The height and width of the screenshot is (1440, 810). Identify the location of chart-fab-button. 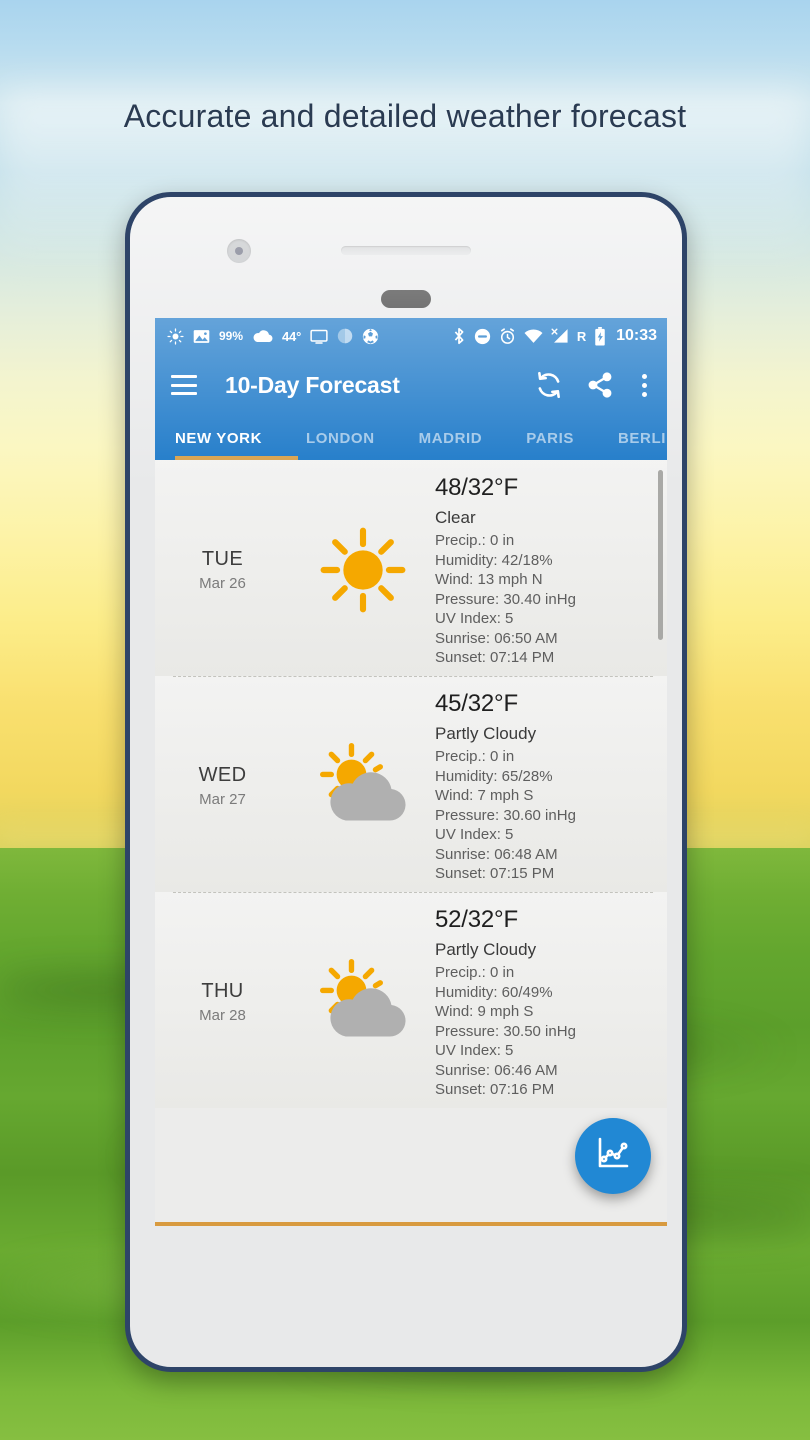
(613, 1156).